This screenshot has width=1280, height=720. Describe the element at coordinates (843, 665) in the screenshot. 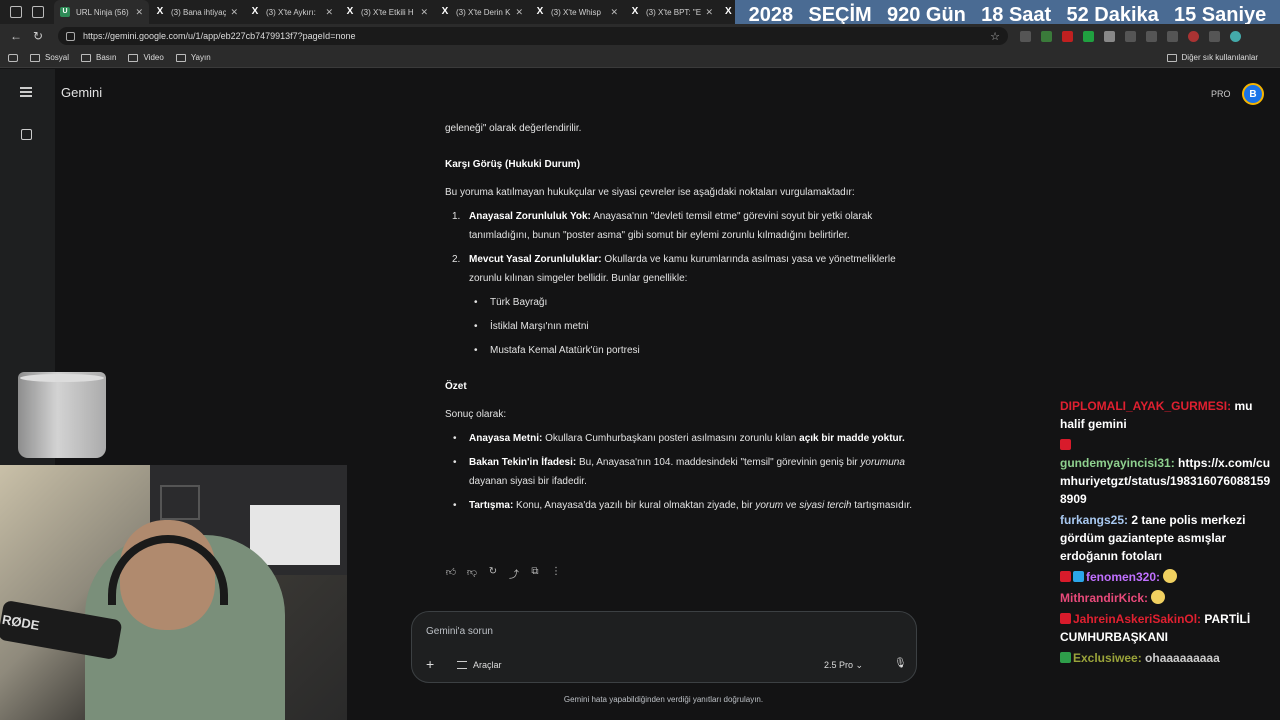

I see `model-selector: 2.5 Pro ⌄` at that location.